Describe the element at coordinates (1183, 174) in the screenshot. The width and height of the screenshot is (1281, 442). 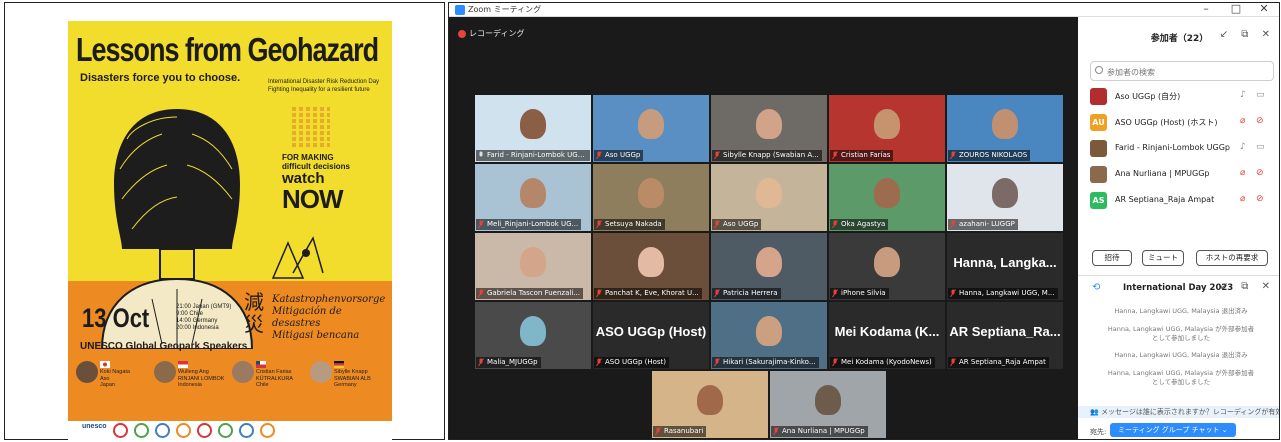
I see `participant-row: Ana Nurliana | MPUGGp ⌀ ⊘` at that location.